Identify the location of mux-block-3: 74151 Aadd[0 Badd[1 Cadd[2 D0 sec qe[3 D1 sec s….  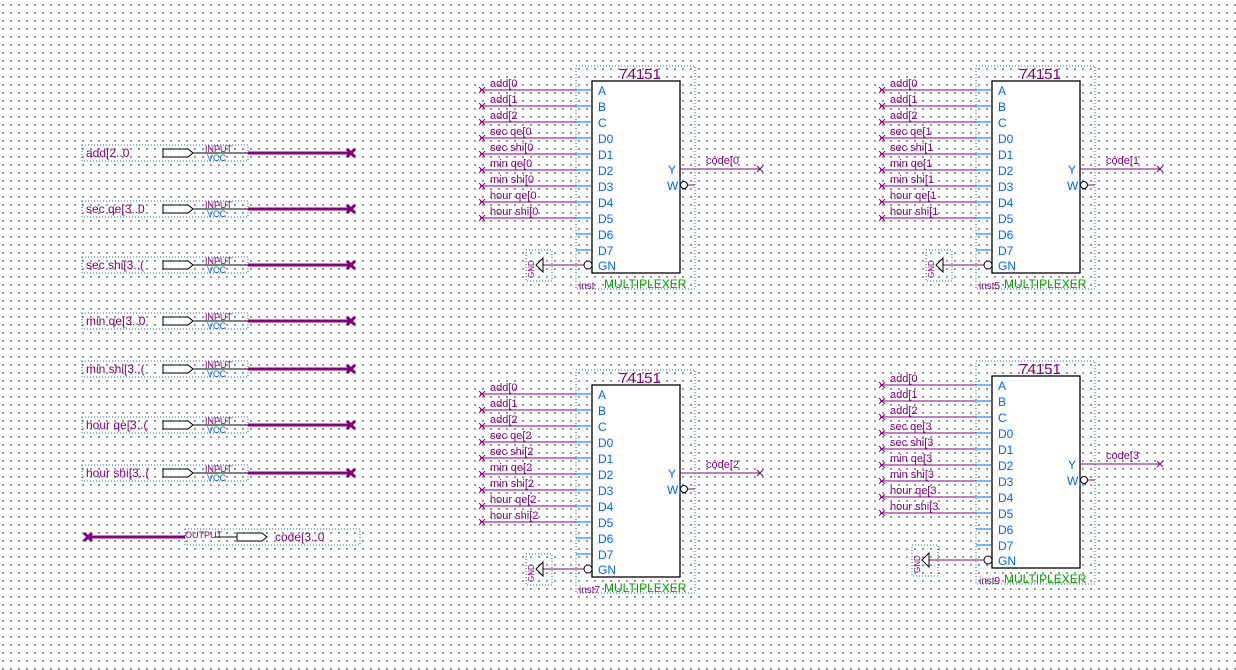
(1021, 473).